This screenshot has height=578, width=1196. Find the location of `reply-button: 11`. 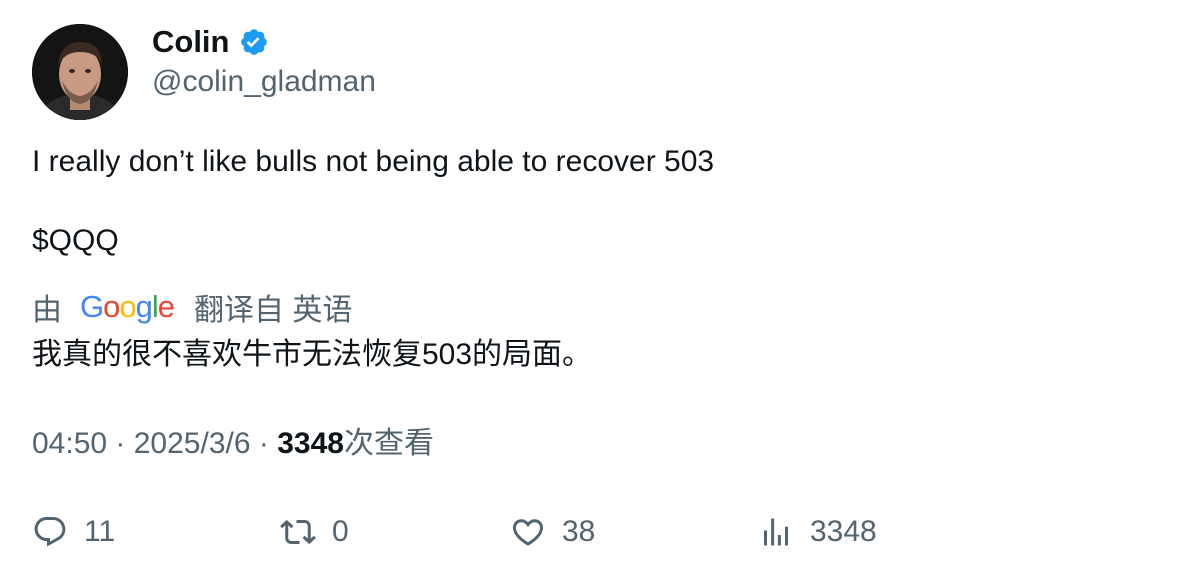

reply-button: 11 is located at coordinates (73, 532).